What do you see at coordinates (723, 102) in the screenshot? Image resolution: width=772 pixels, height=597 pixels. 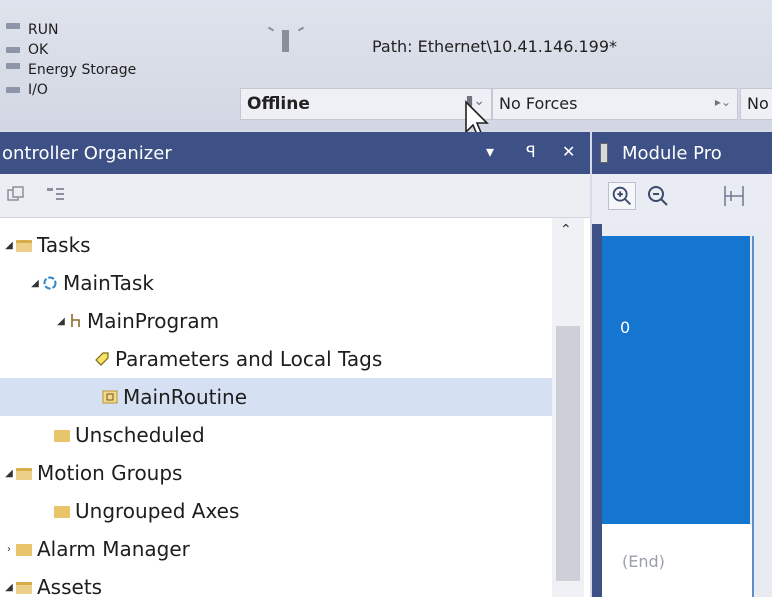 I see `forces-dropdown-arrow-icon: ▸⌄` at bounding box center [723, 102].